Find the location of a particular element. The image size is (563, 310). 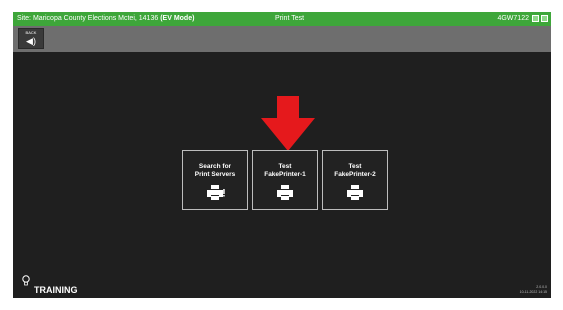

printer-search-icon is located at coordinates (216, 192).